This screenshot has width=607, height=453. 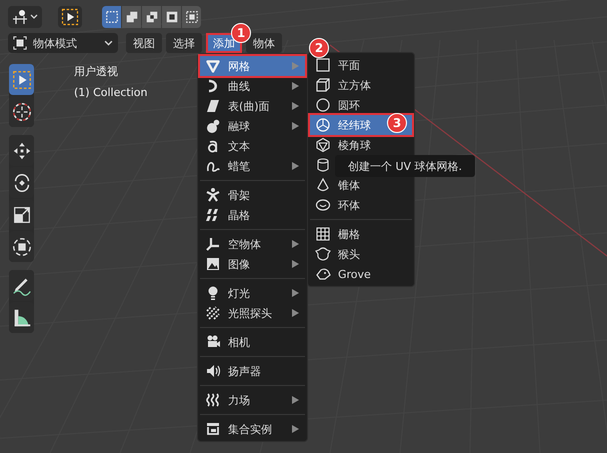 What do you see at coordinates (111, 92) in the screenshot?
I see `collection-name: (1) Collection` at bounding box center [111, 92].